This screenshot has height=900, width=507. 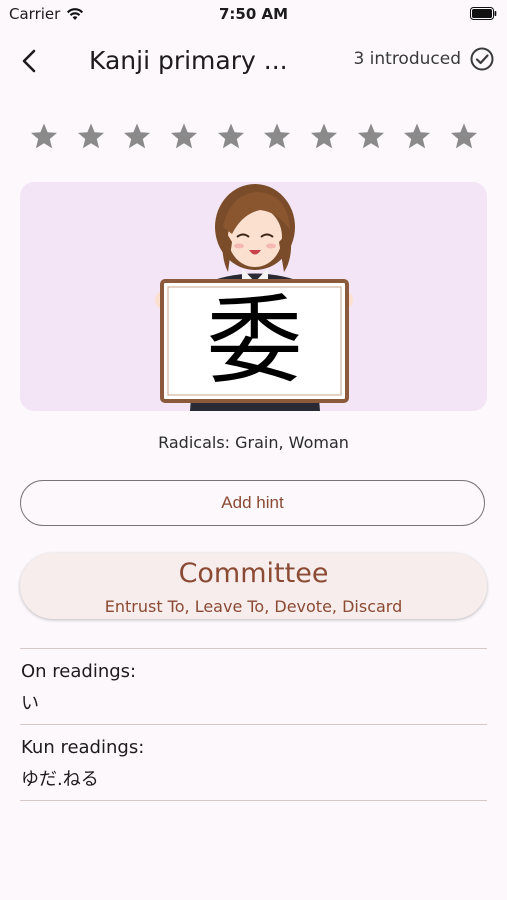 I want to click on secondary-meanings: Entrust To, Leave To, Devote, Discard, so click(x=253, y=606).